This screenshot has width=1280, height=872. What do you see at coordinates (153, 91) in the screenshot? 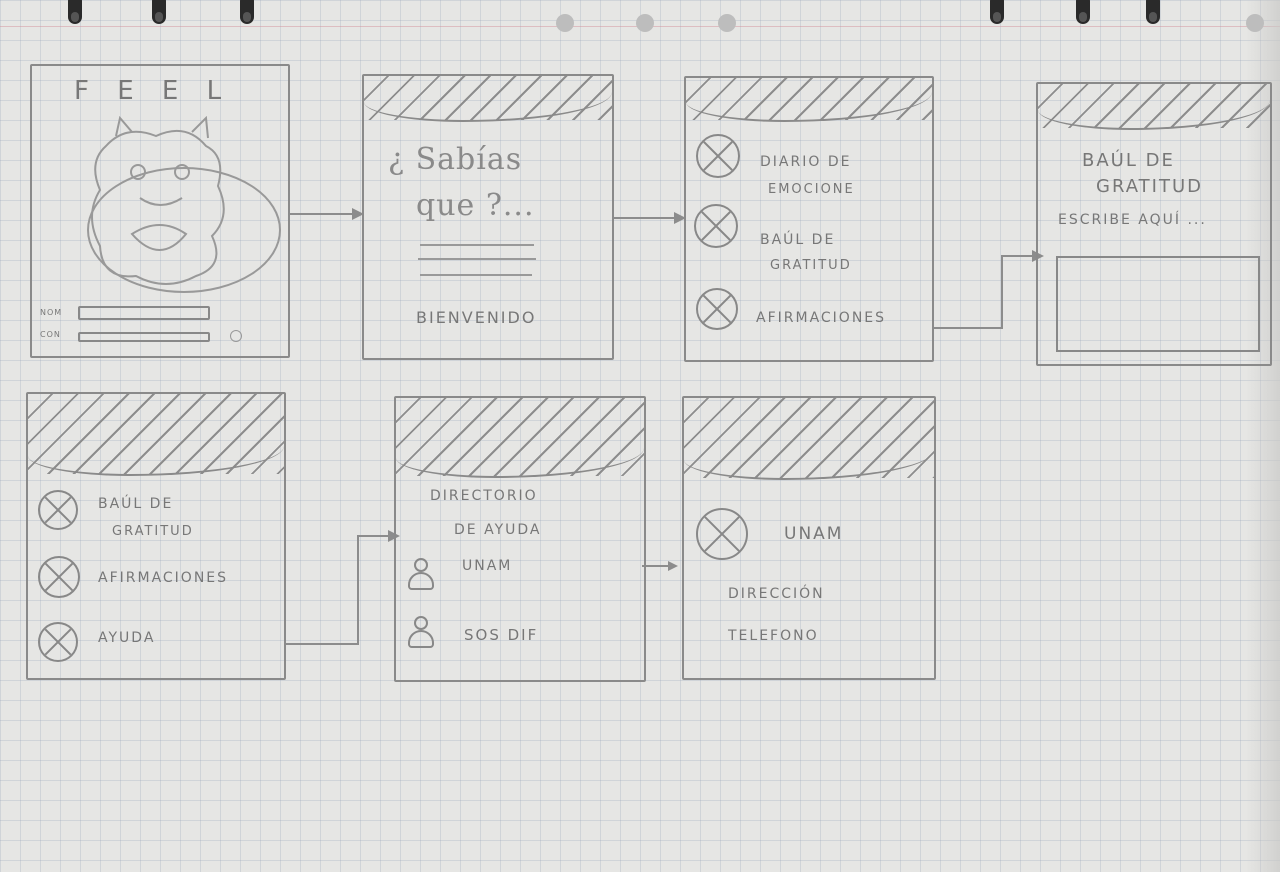
I see `app-title: F E E L` at bounding box center [153, 91].